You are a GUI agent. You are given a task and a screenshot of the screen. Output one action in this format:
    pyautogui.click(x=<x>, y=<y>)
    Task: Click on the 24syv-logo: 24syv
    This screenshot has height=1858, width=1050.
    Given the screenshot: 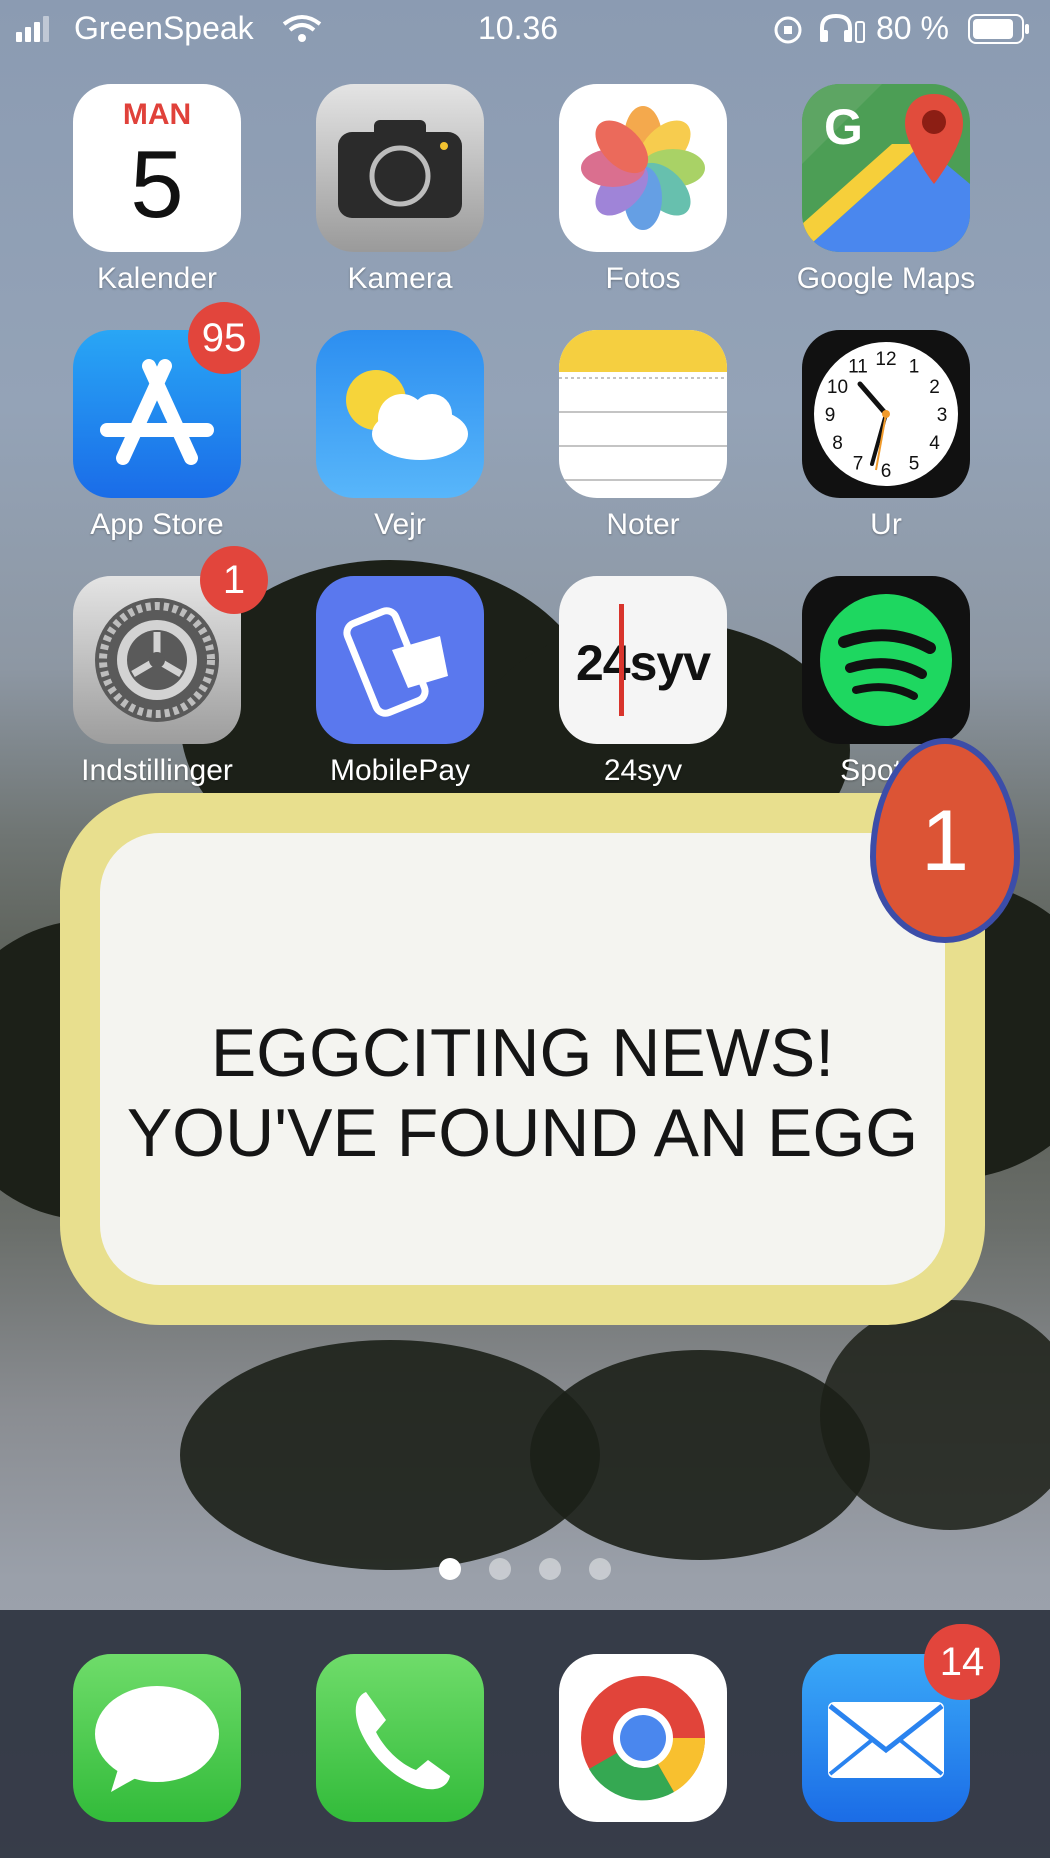 What is the action you would take?
    pyautogui.click(x=643, y=663)
    